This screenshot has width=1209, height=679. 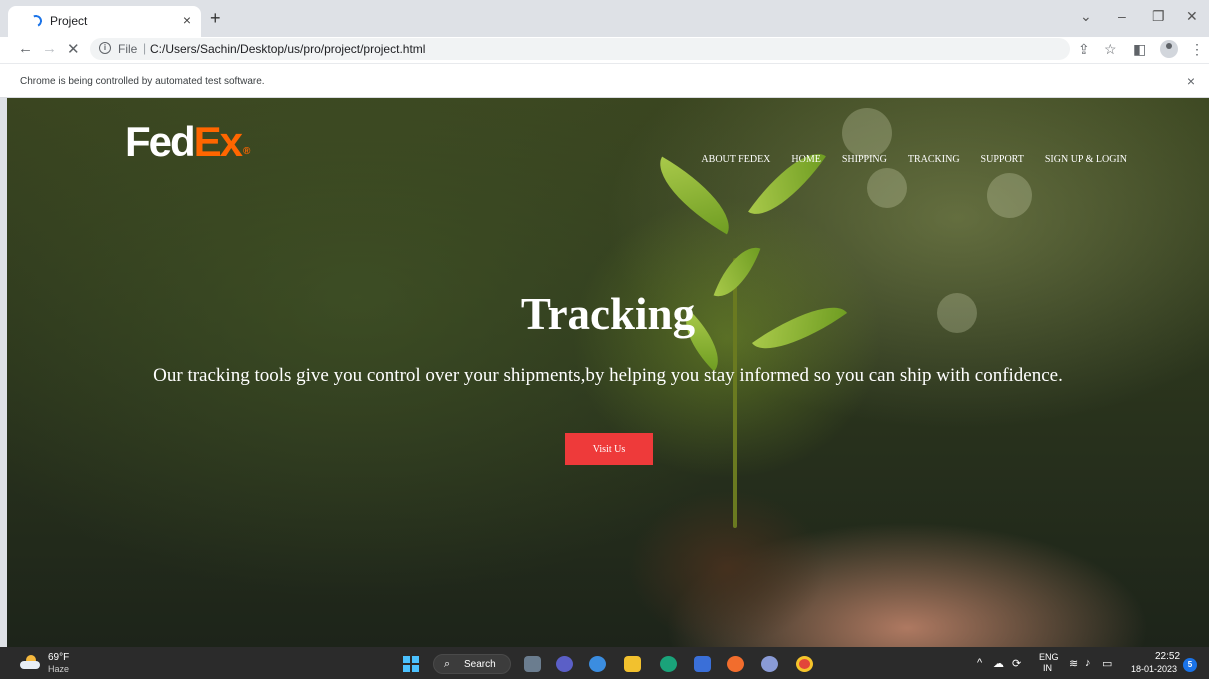 What do you see at coordinates (1086, 16) in the screenshot?
I see `tab-search-icon: ⌄` at bounding box center [1086, 16].